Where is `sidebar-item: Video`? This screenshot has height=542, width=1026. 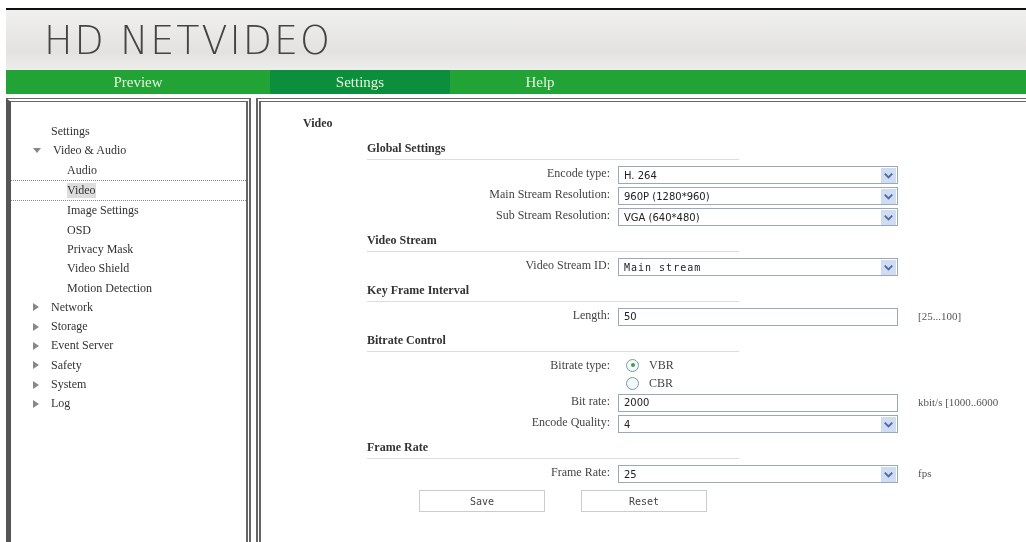
sidebar-item: Video is located at coordinates (81, 191).